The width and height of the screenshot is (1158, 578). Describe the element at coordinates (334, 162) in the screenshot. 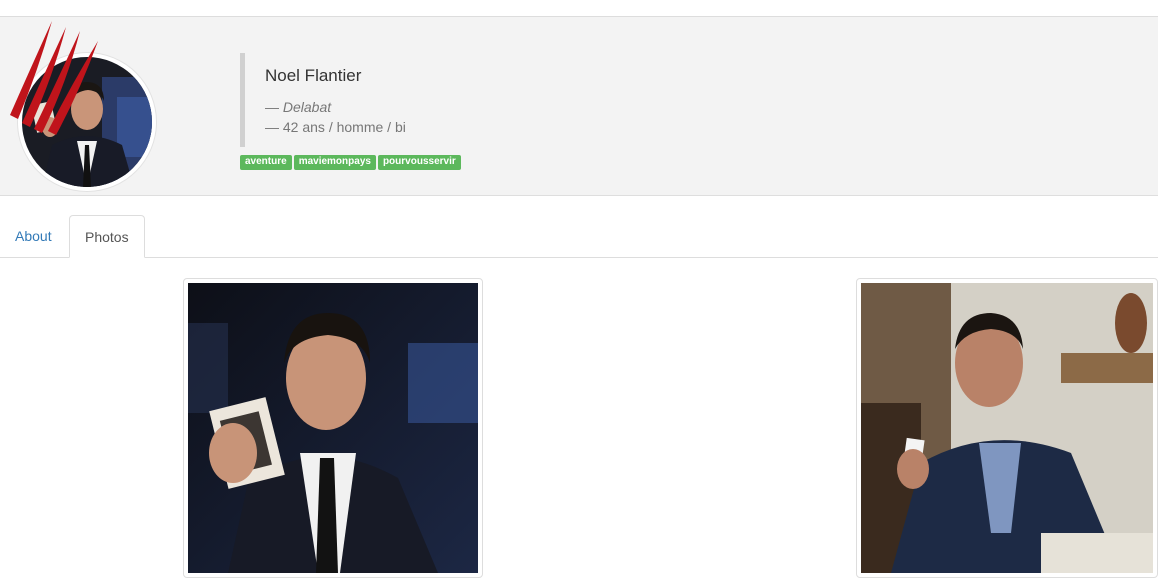

I see `tag: maviemonpays` at that location.